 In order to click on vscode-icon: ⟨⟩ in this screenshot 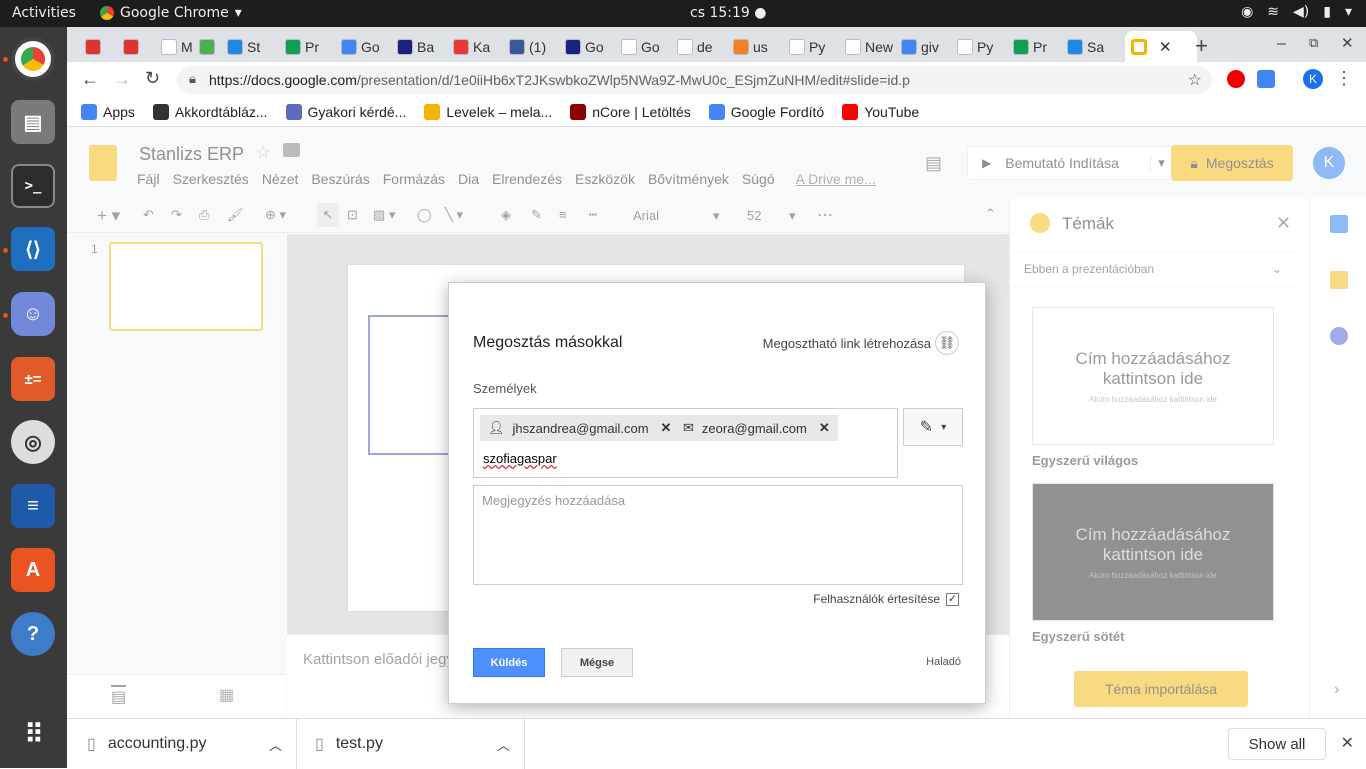, I will do `click(33, 249)`.